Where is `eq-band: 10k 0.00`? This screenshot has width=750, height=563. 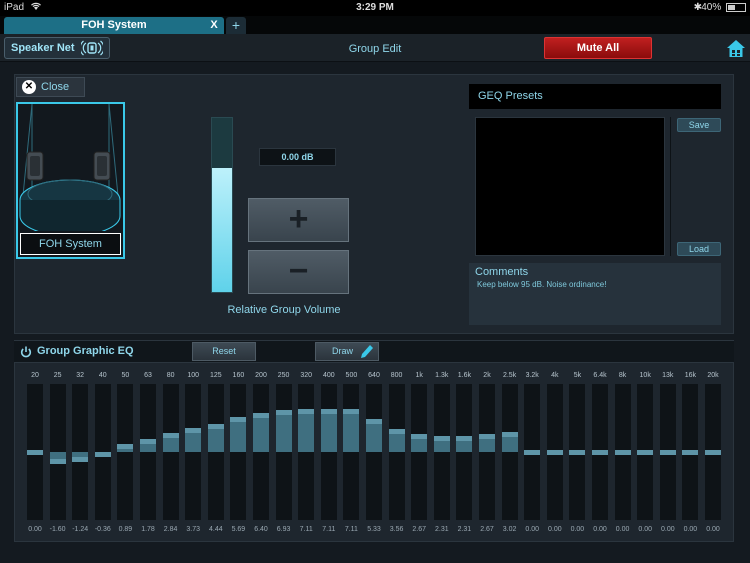 eq-band: 10k 0.00 is located at coordinates (645, 453).